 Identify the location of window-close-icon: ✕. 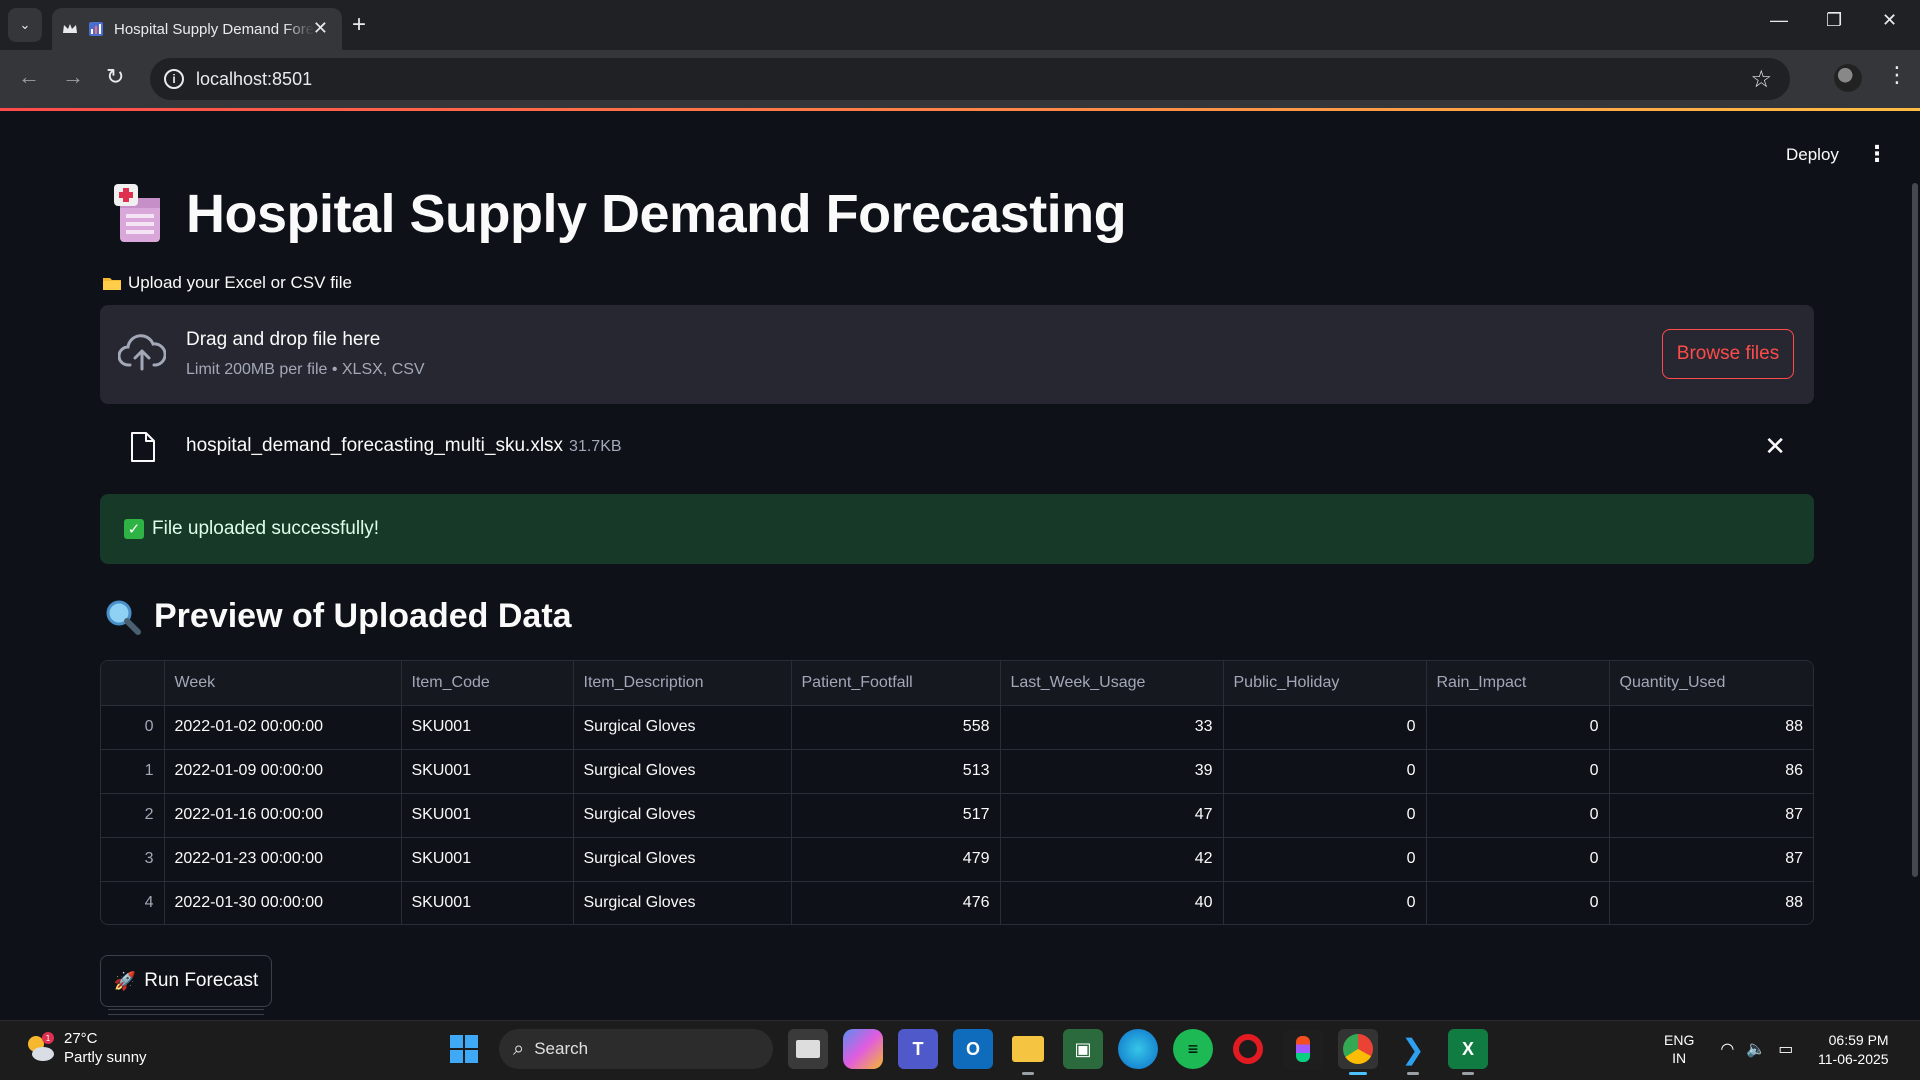
(1889, 20).